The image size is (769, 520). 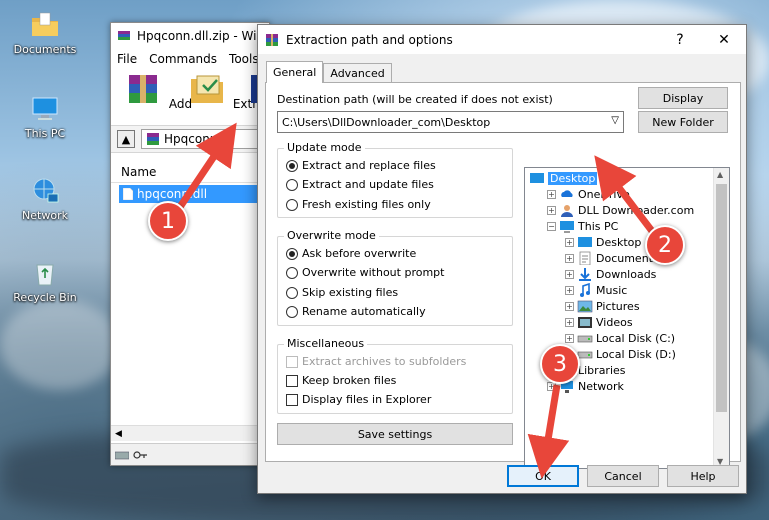 I want to click on option-label: Overwrite without prompt, so click(x=373, y=272).